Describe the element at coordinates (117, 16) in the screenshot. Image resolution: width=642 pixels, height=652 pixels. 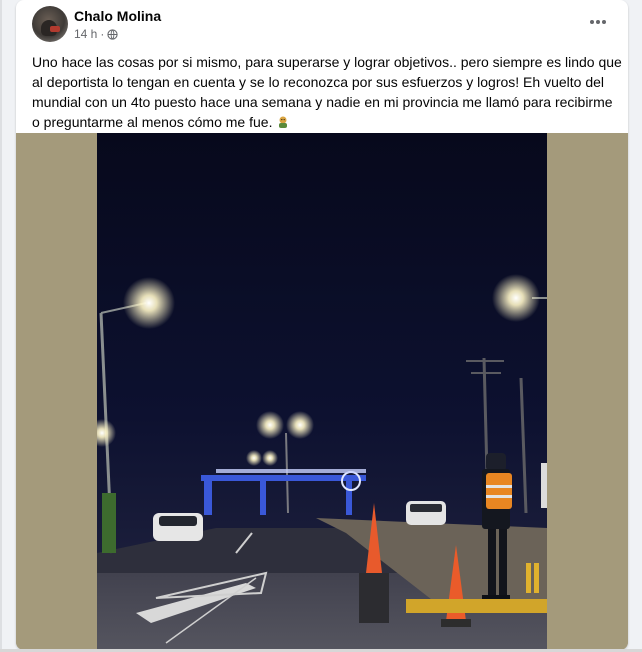
I see `author-name: Chalo Molina` at that location.